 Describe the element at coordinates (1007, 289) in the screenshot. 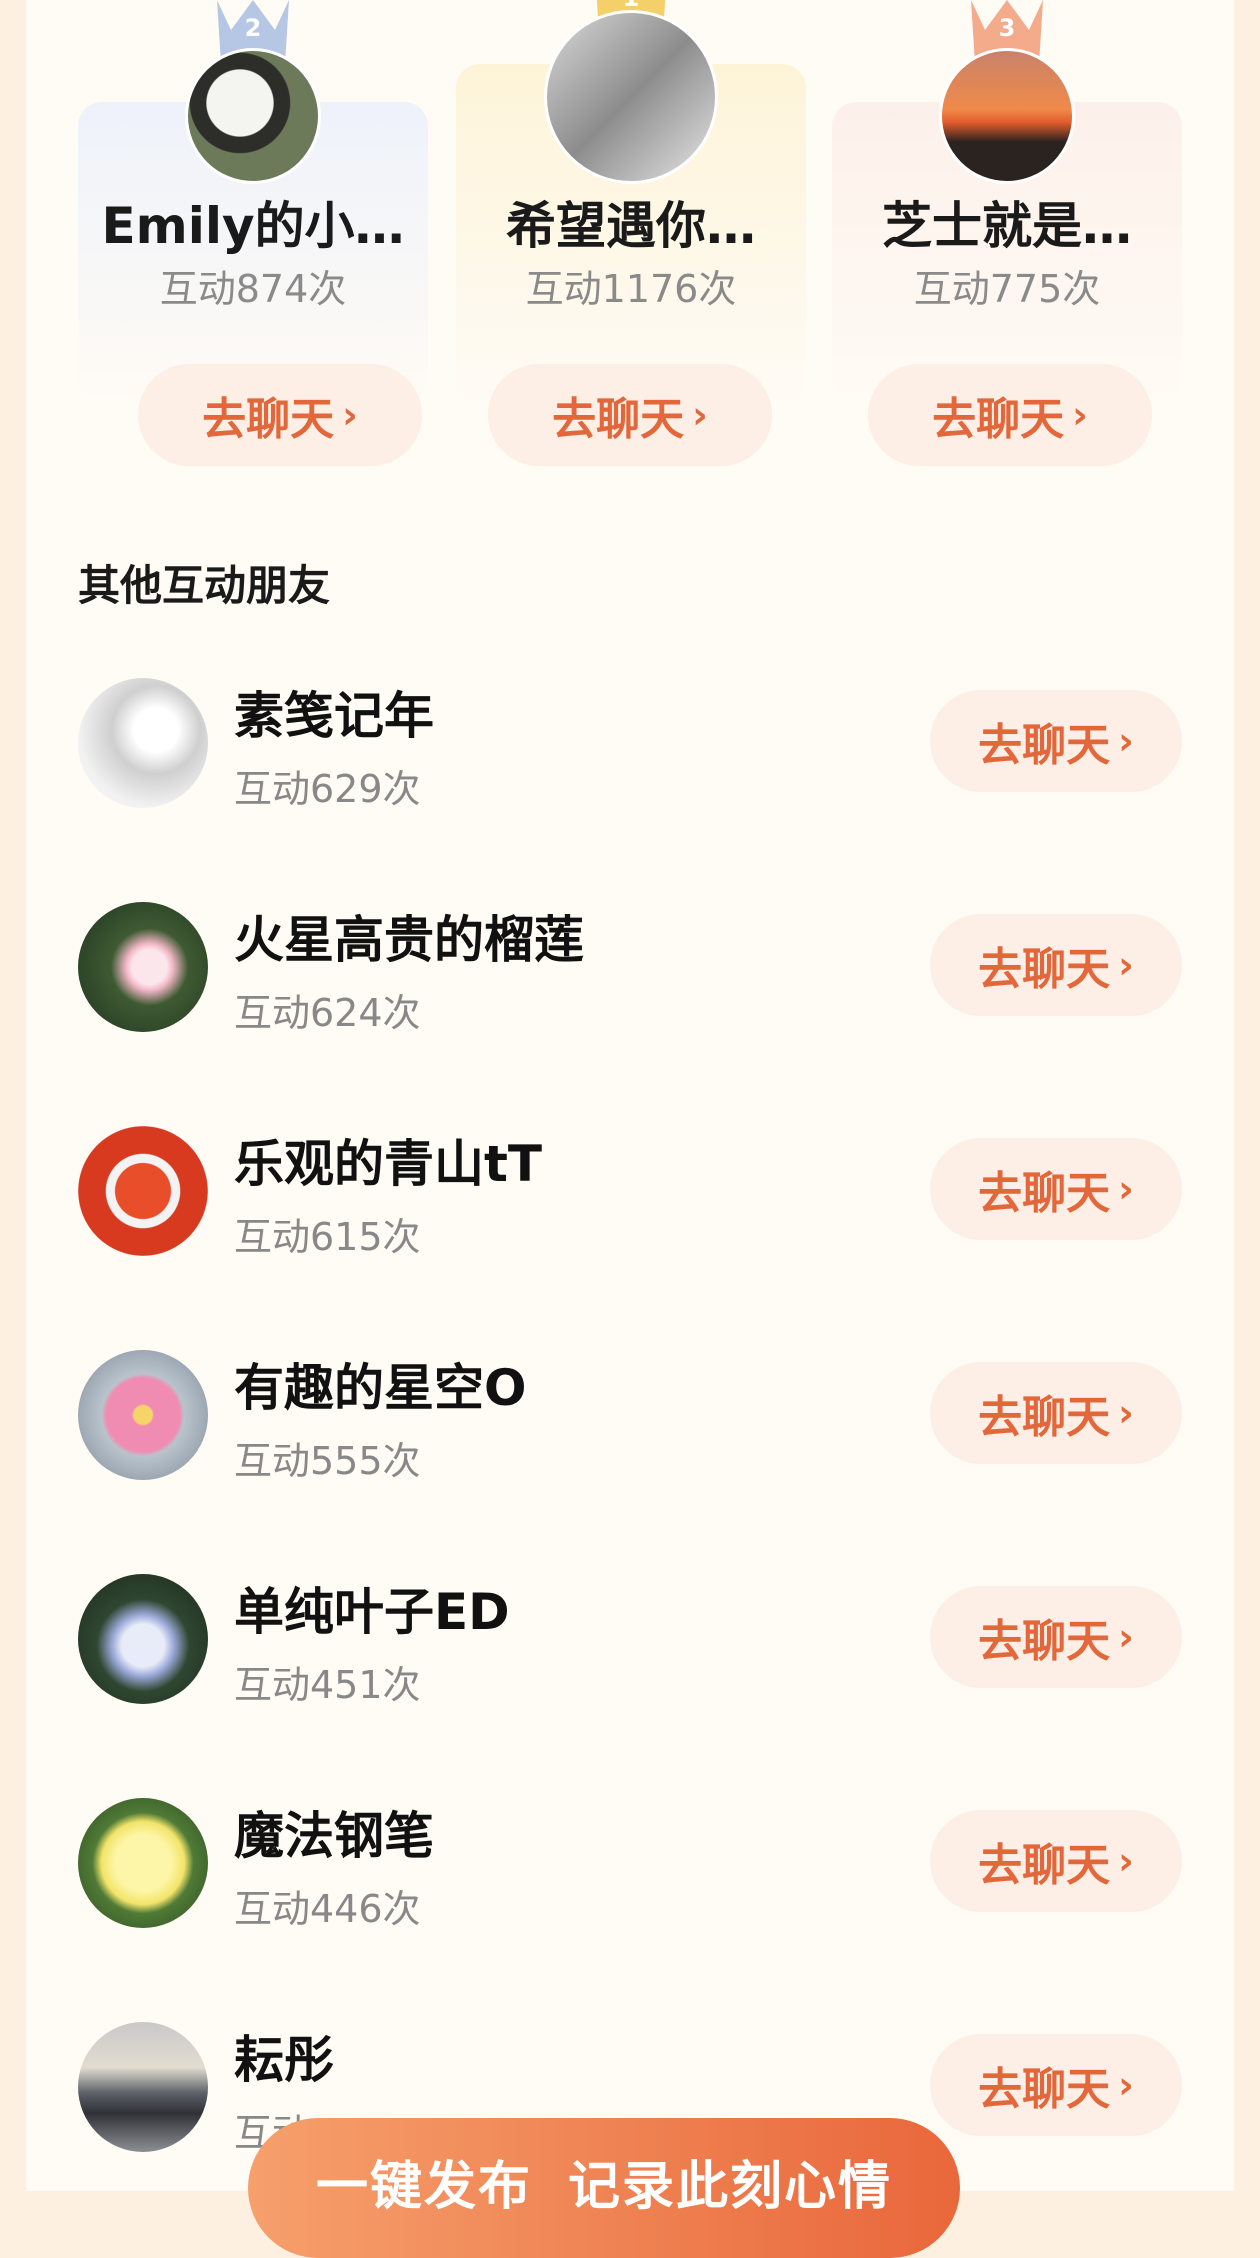

I see `interaction-count: 互动775次` at that location.